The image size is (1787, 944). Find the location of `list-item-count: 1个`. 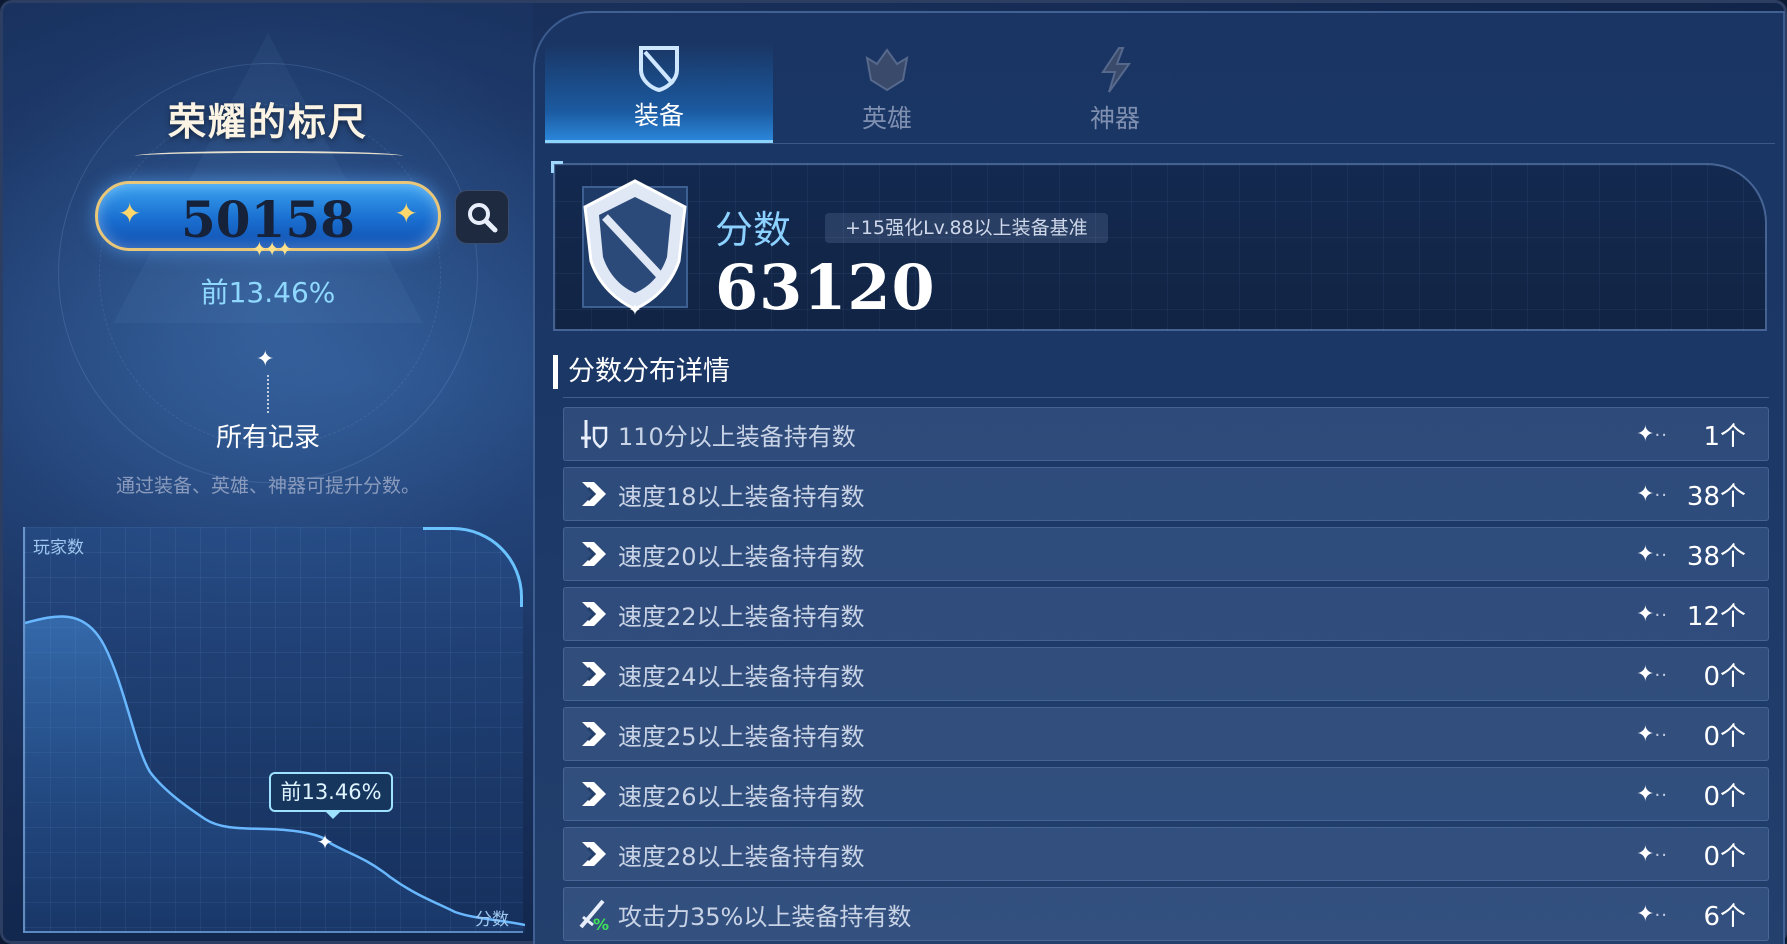

list-item-count: 1个 is located at coordinates (1724, 436).